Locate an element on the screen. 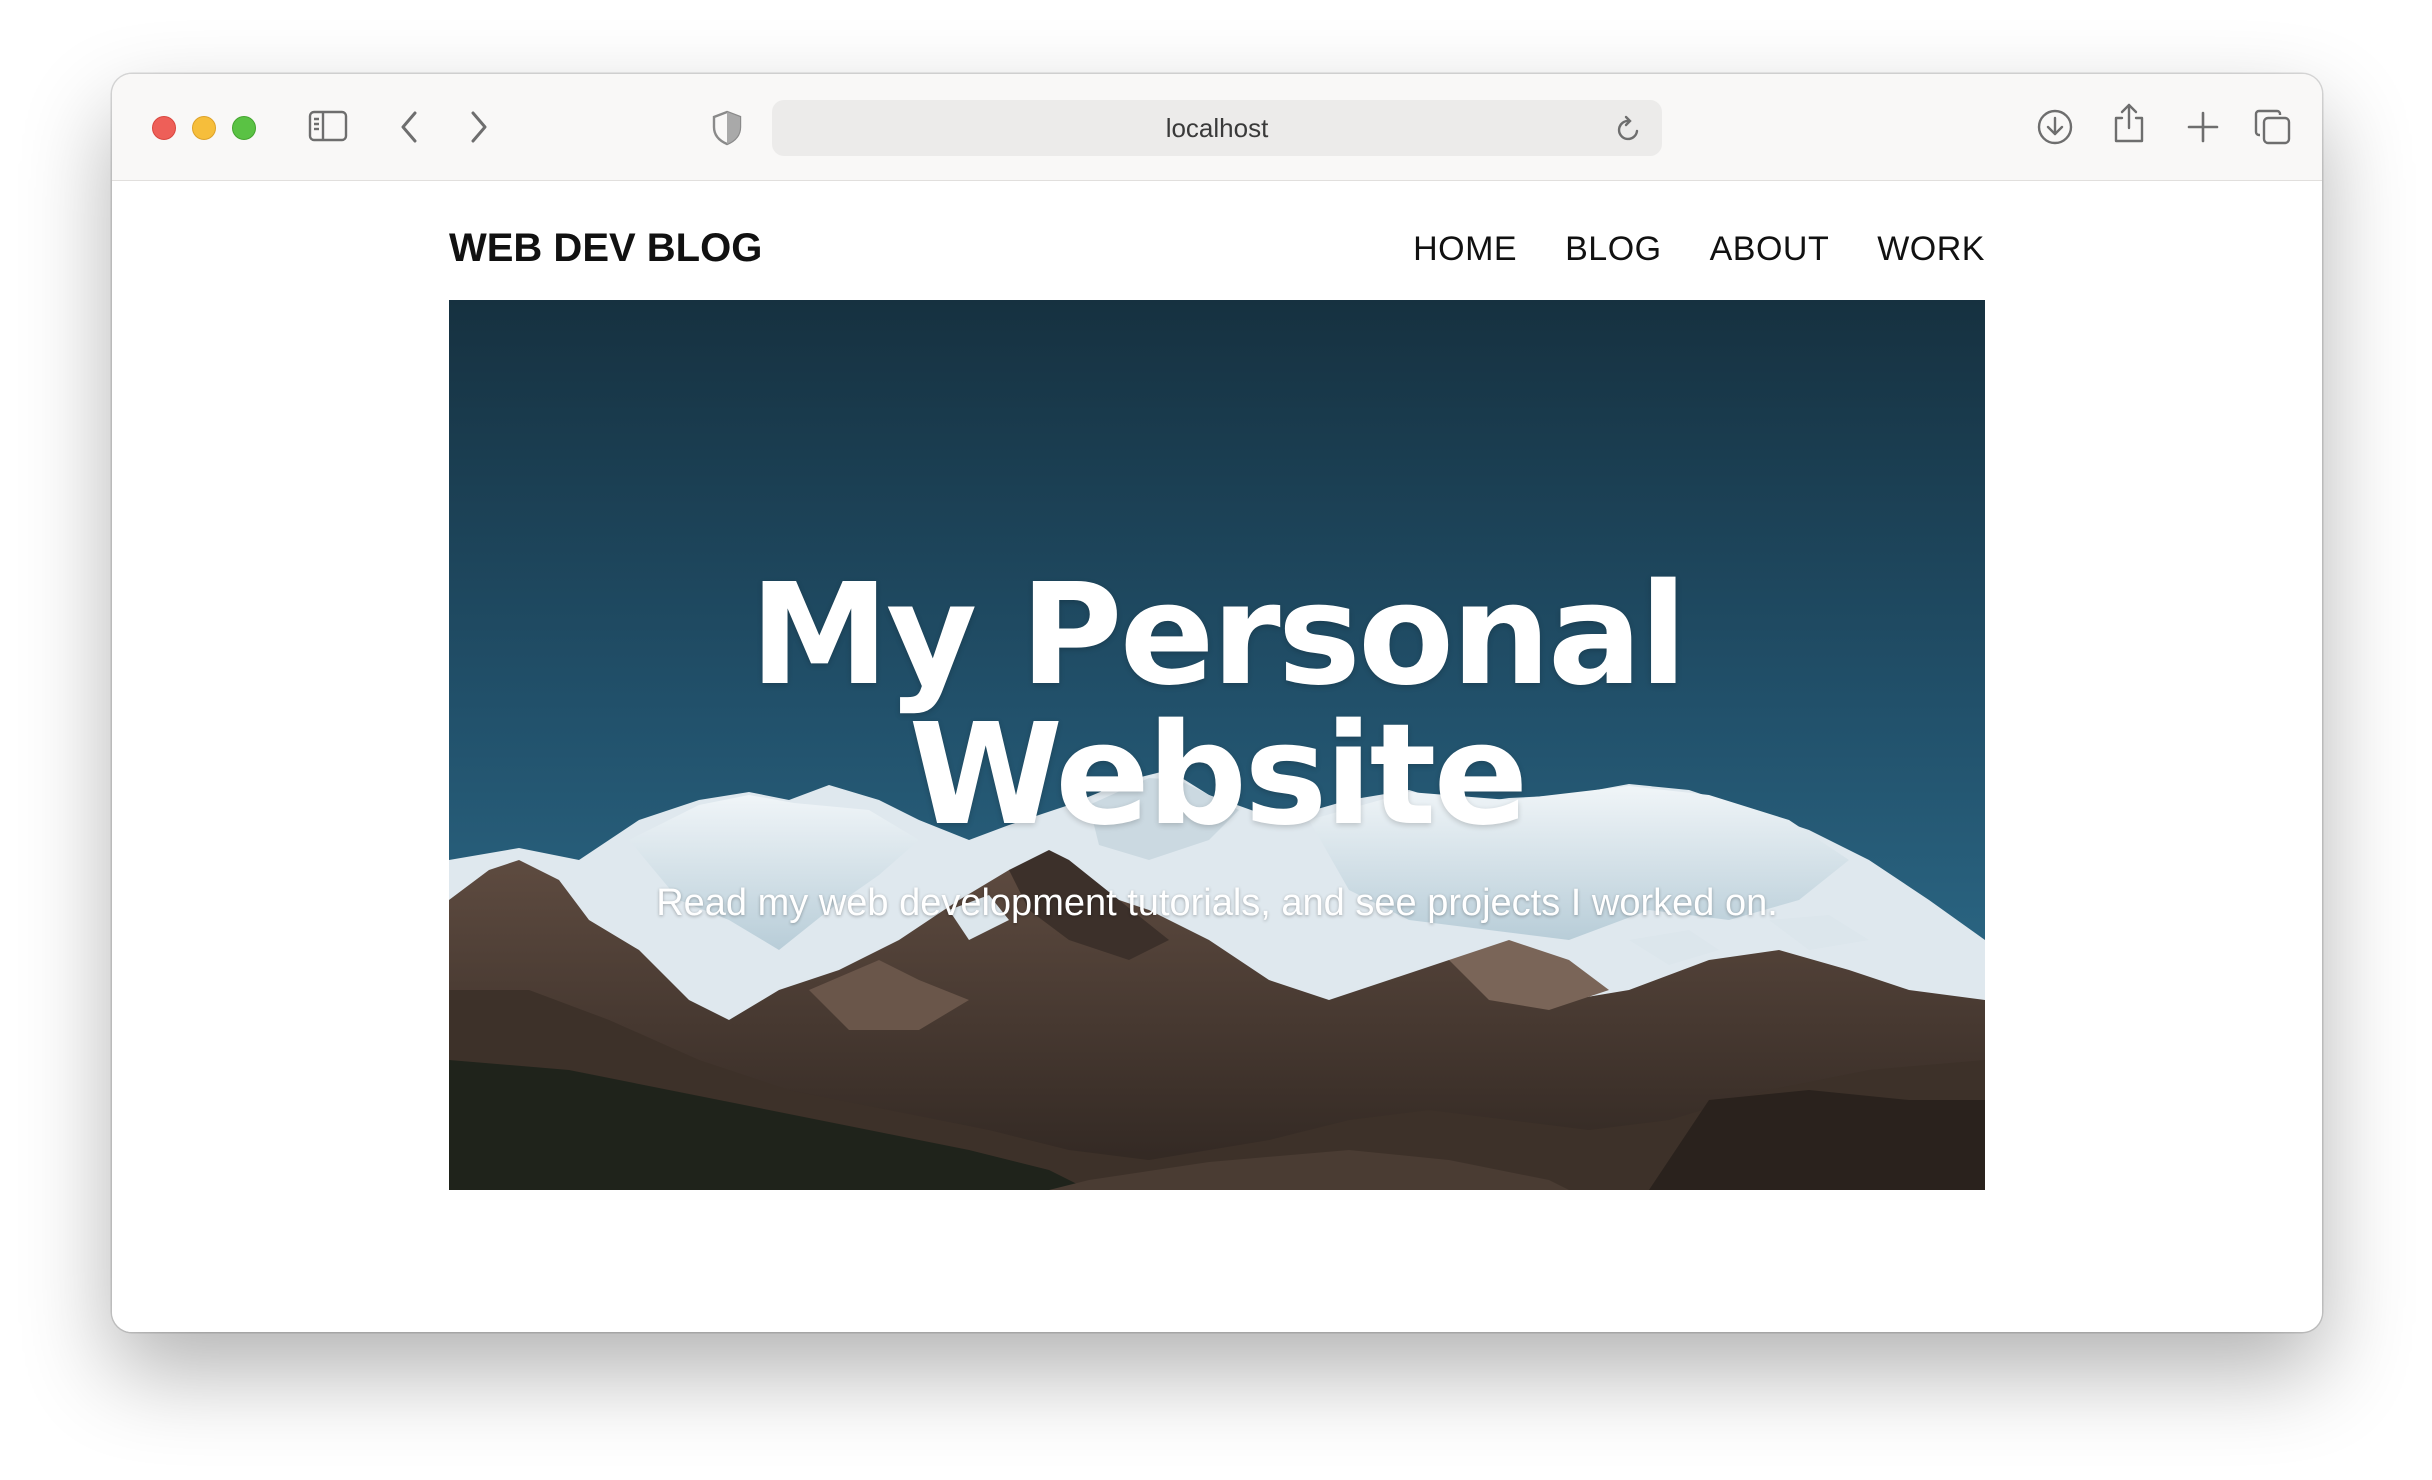  tabs-overview-icon is located at coordinates (2273, 127).